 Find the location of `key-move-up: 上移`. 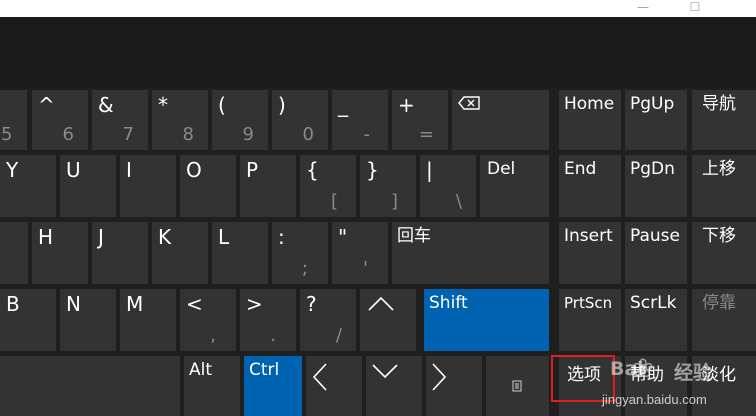

key-move-up: 上移 is located at coordinates (724, 186).